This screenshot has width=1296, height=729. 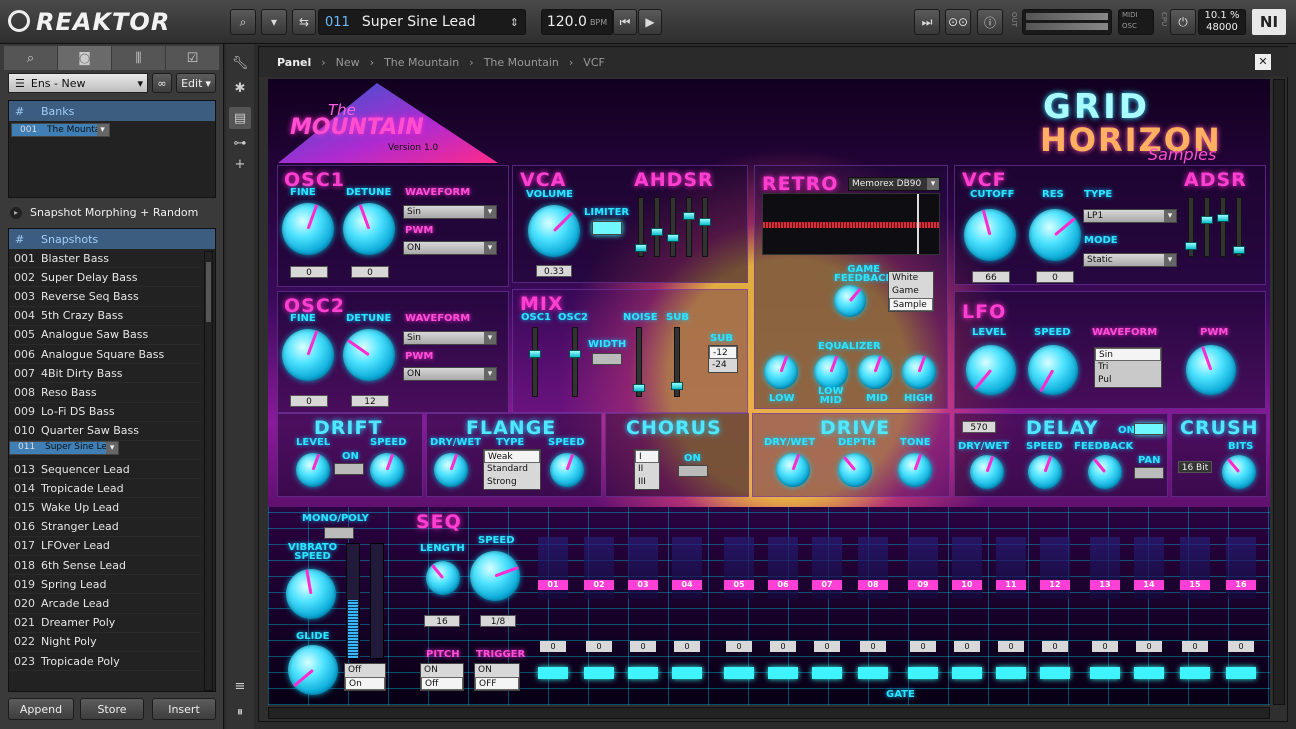 What do you see at coordinates (240, 63) in the screenshot?
I see `wrench-button: 🔧︎` at bounding box center [240, 63].